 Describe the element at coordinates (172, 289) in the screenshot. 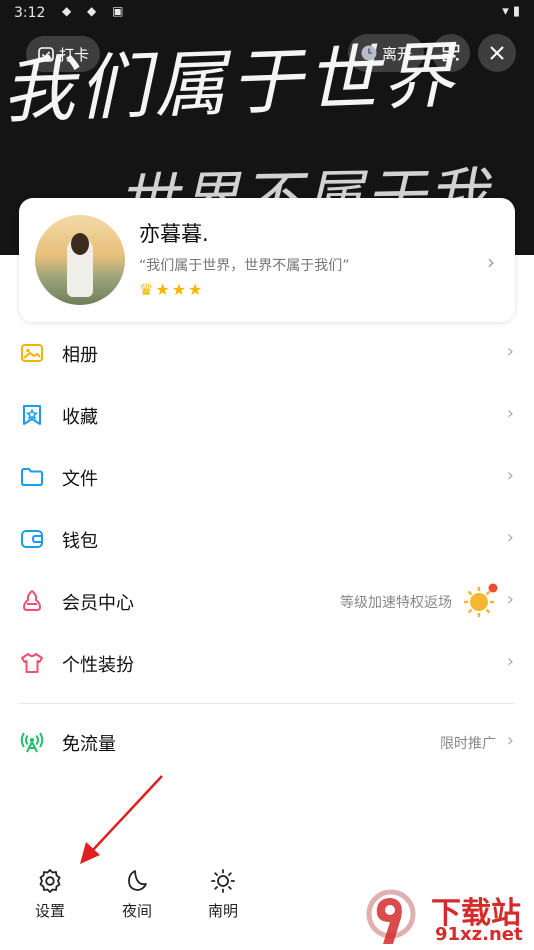

I see `level-badges: ♛★★★` at that location.